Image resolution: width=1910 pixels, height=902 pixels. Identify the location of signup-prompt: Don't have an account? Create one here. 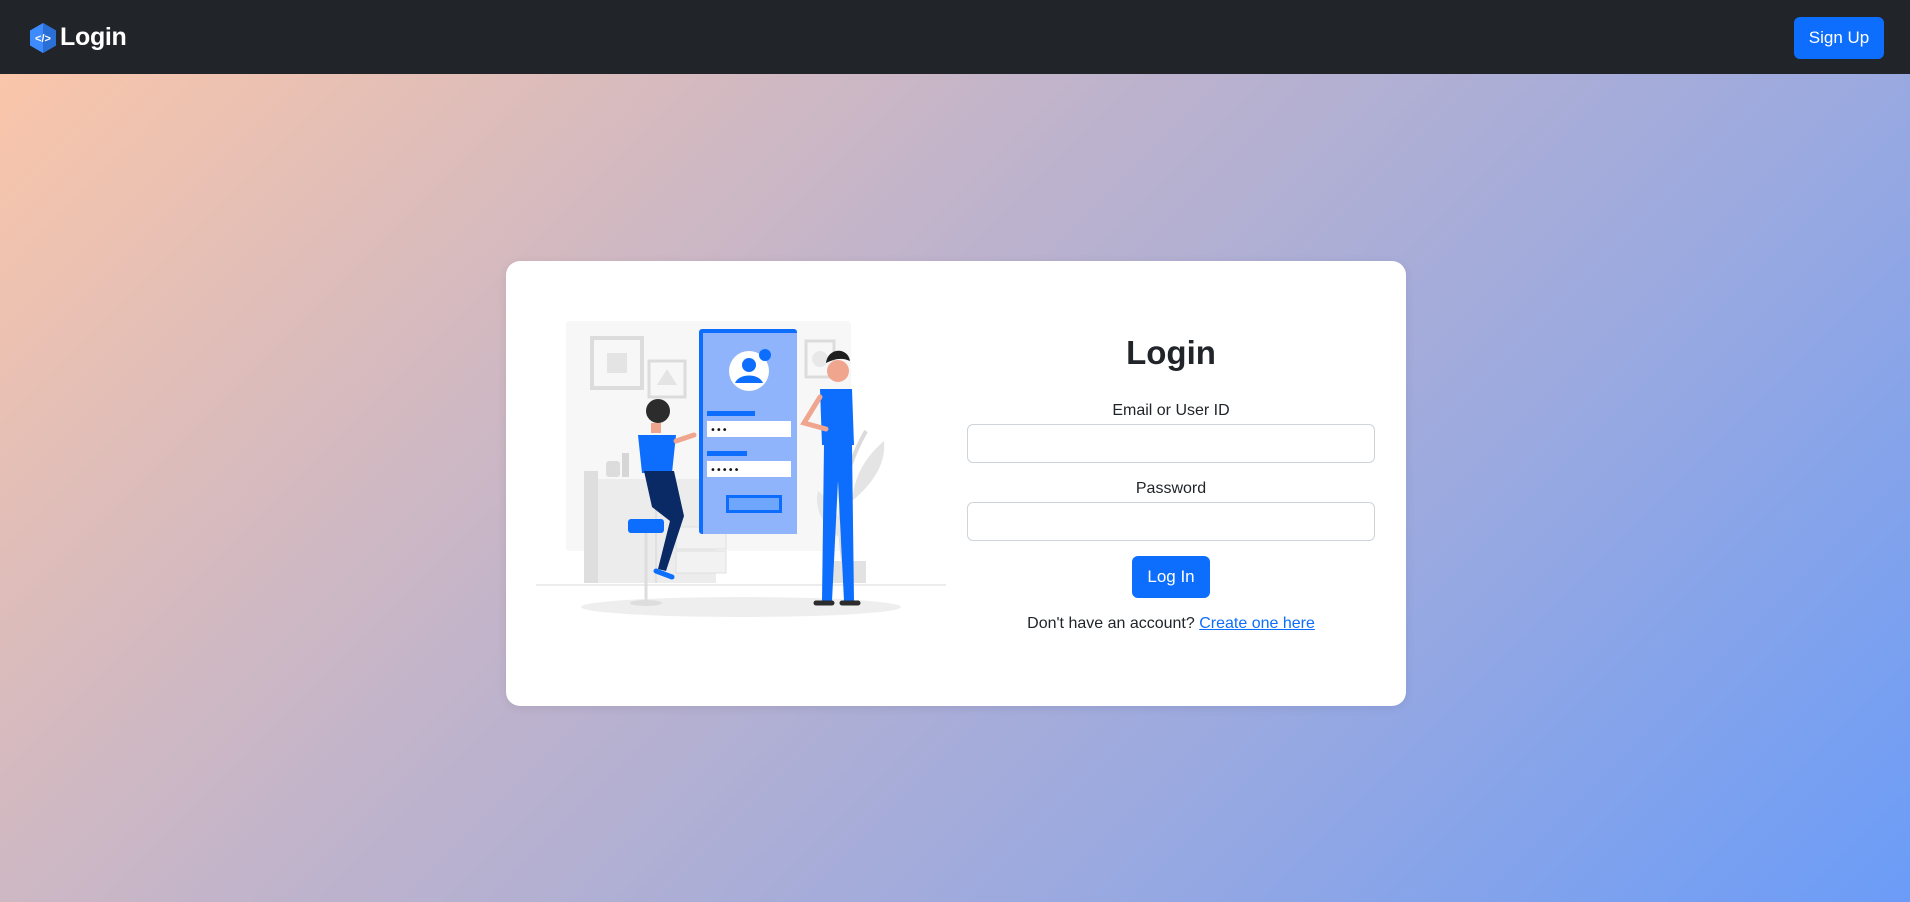
(1171, 624).